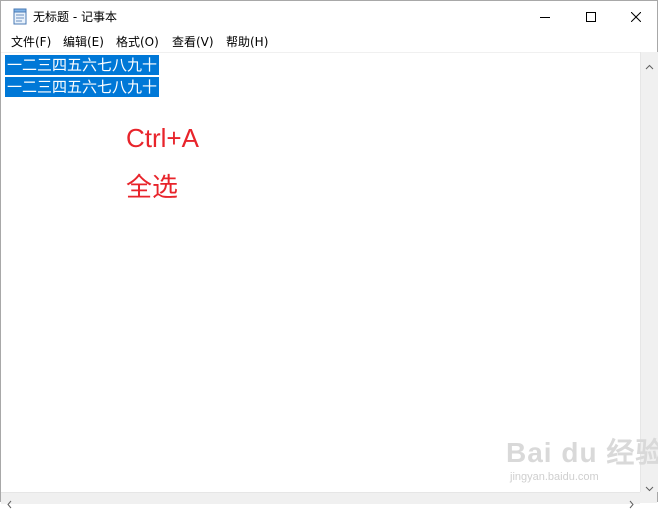 The width and height of the screenshot is (658, 513). I want to click on scroll-right-icon, so click(631, 503).